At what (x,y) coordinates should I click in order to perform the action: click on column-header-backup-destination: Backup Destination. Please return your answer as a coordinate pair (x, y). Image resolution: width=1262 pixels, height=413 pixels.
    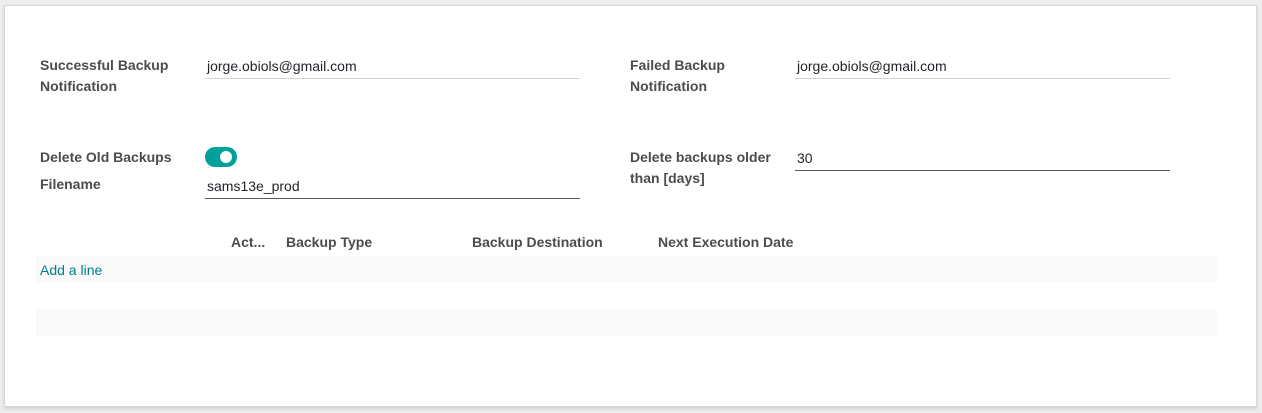
    Looking at the image, I should click on (537, 242).